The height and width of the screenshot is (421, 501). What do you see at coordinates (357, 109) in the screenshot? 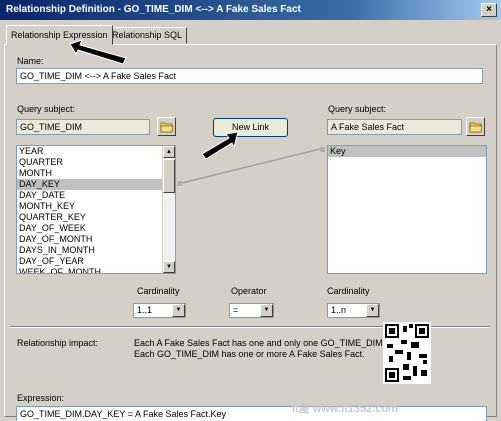
I see `right-query-subject-label: Query subject:` at bounding box center [357, 109].